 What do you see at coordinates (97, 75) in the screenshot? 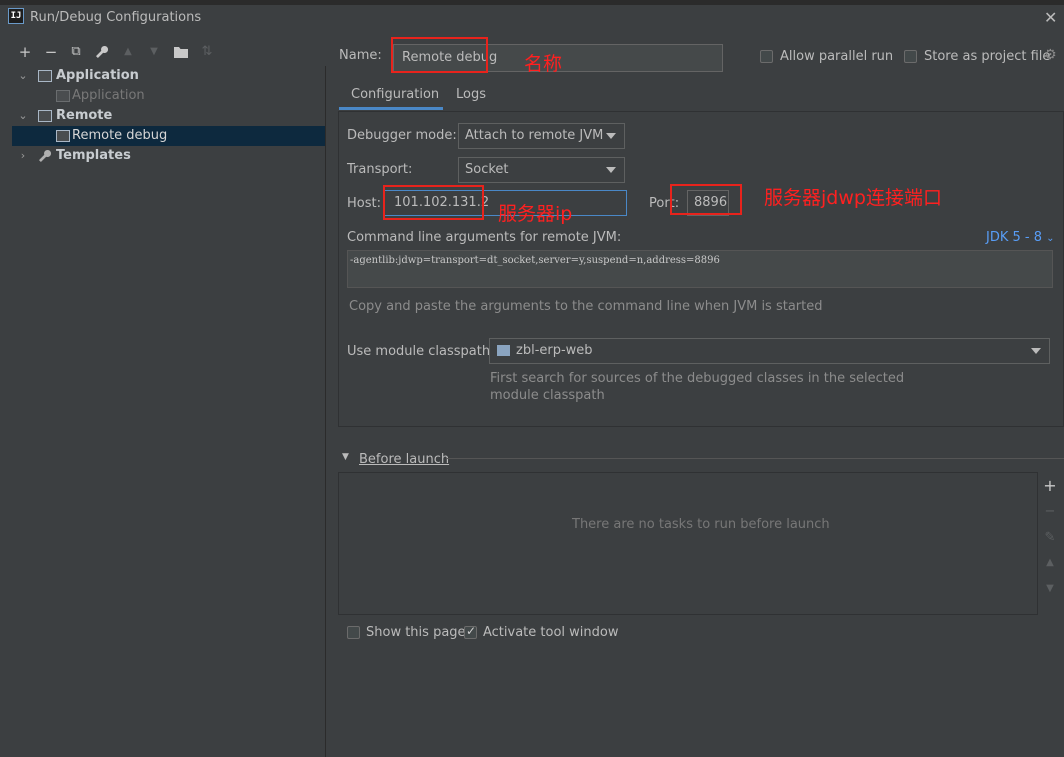
I see `tree-label-application: Application` at bounding box center [97, 75].